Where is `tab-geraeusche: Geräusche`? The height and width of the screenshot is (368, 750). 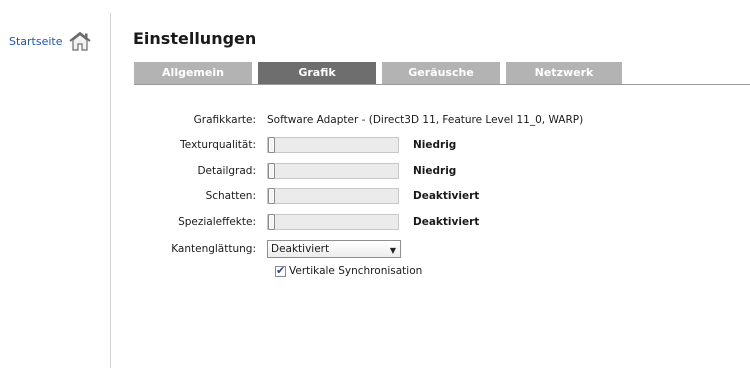
tab-geraeusche: Geräusche is located at coordinates (441, 73).